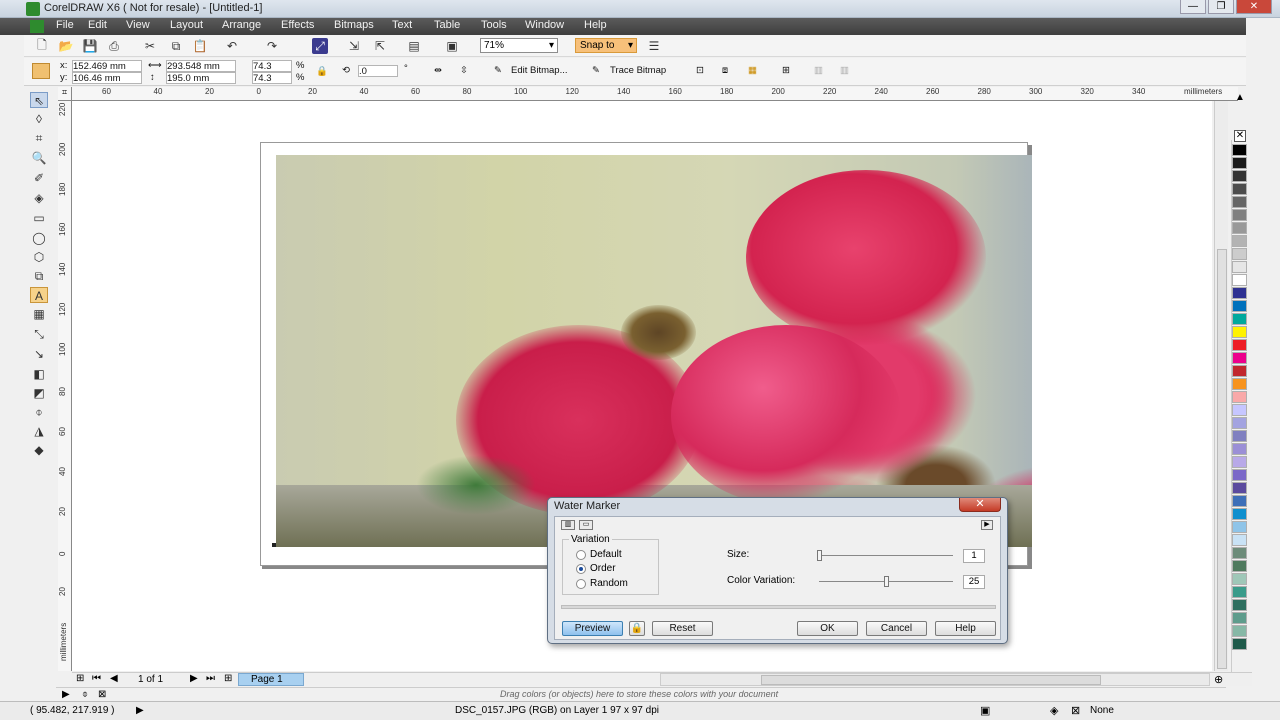 The width and height of the screenshot is (1280, 720). Describe the element at coordinates (140, 710) in the screenshot. I see `status-expand-icon: ▶` at that location.